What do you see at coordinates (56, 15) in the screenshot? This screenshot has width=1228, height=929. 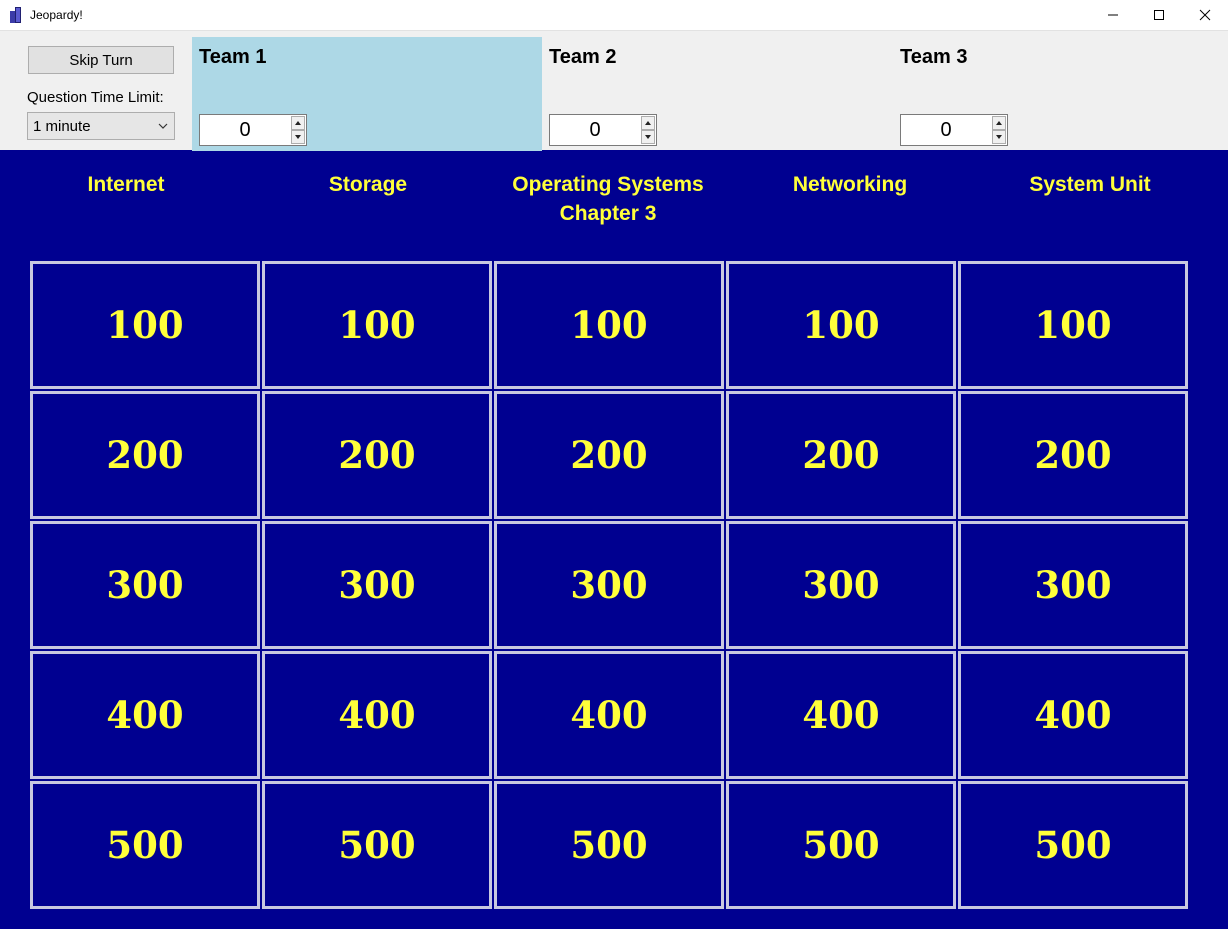 I see `window-title: Jeopardy!` at bounding box center [56, 15].